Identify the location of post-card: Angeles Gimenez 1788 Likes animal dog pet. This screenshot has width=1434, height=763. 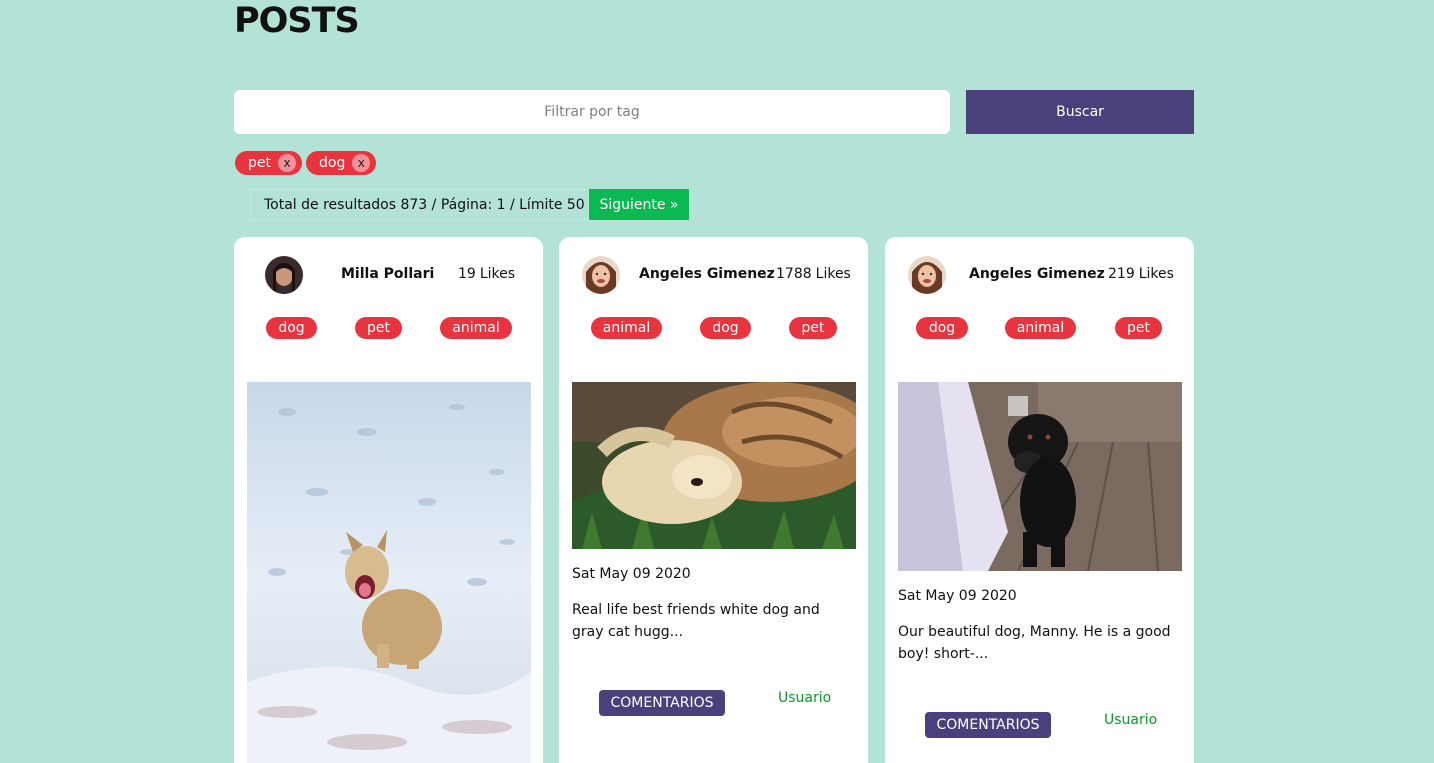
(713, 500).